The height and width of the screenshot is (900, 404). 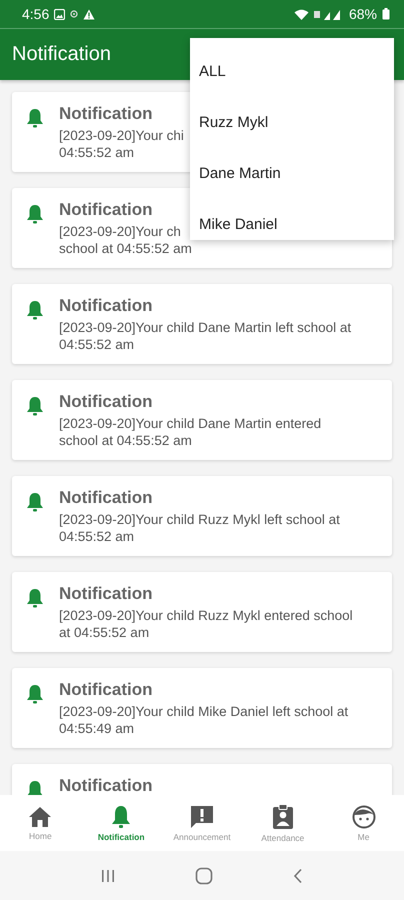 What do you see at coordinates (36, 14) in the screenshot?
I see `clock-text: 4:56` at bounding box center [36, 14].